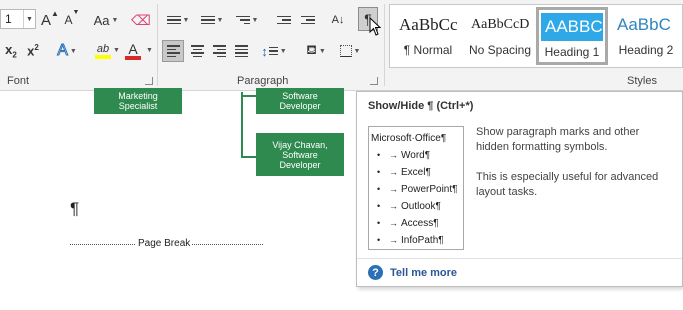 Image resolution: width=683 pixels, height=310 pixels. What do you see at coordinates (46, 20) in the screenshot?
I see `grow-font-icon: A` at bounding box center [46, 20].